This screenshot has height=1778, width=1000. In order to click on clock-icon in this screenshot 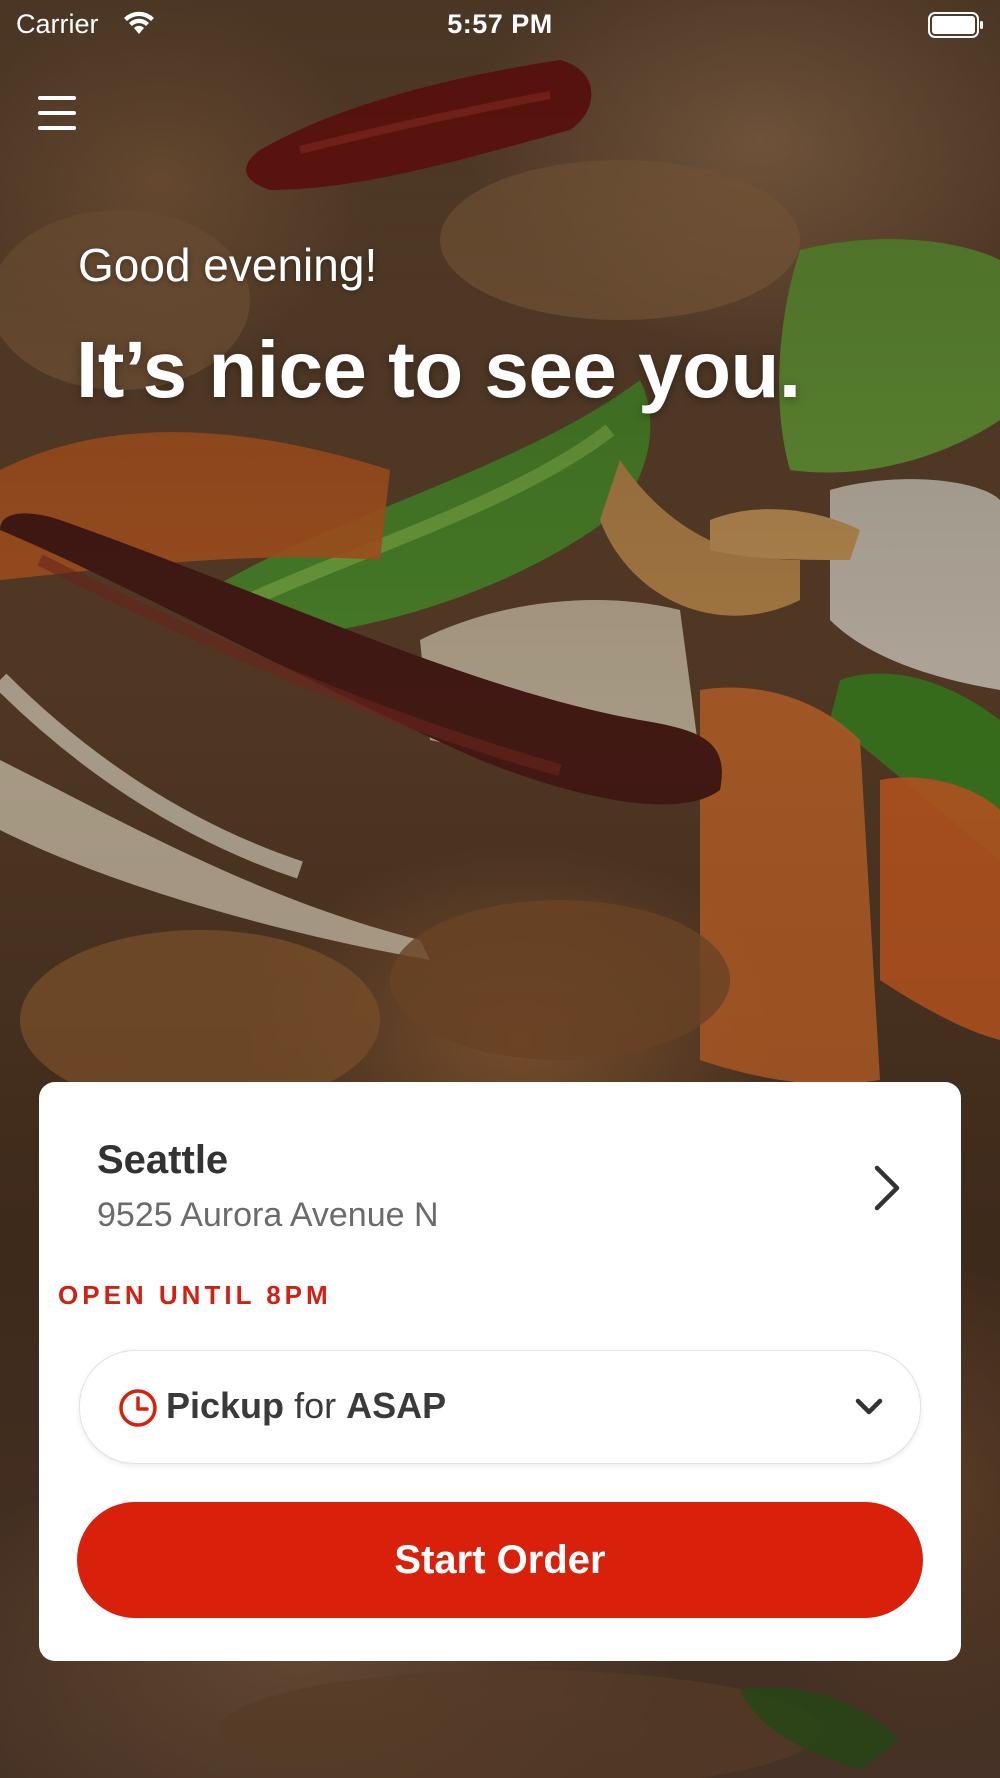, I will do `click(138, 1408)`.